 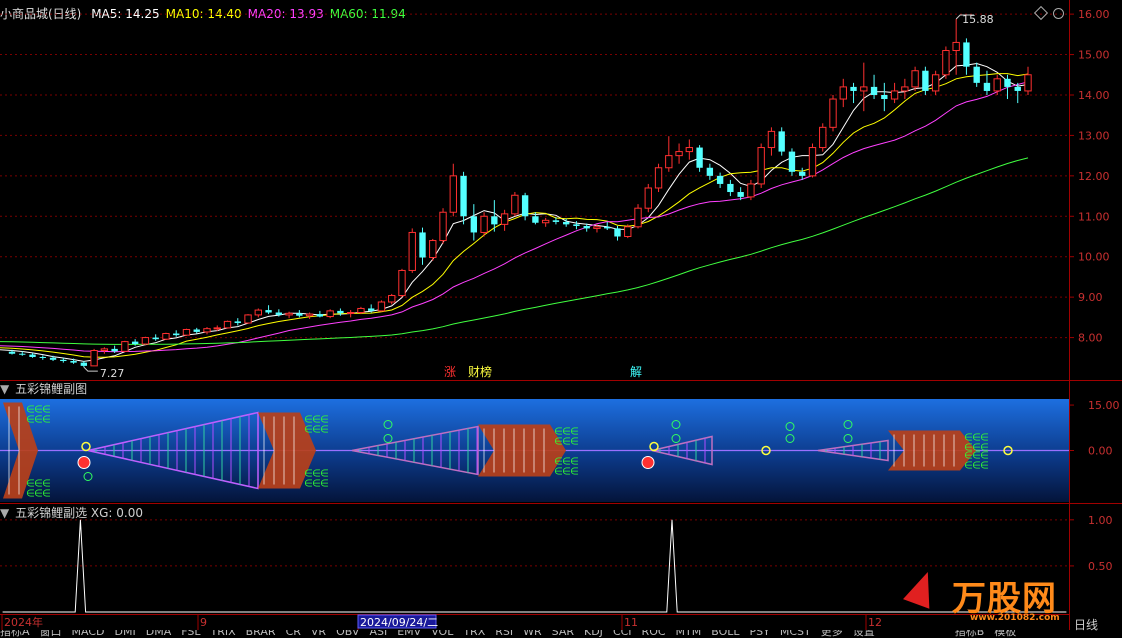 I want to click on event-marker-2: 解, so click(x=636, y=372).